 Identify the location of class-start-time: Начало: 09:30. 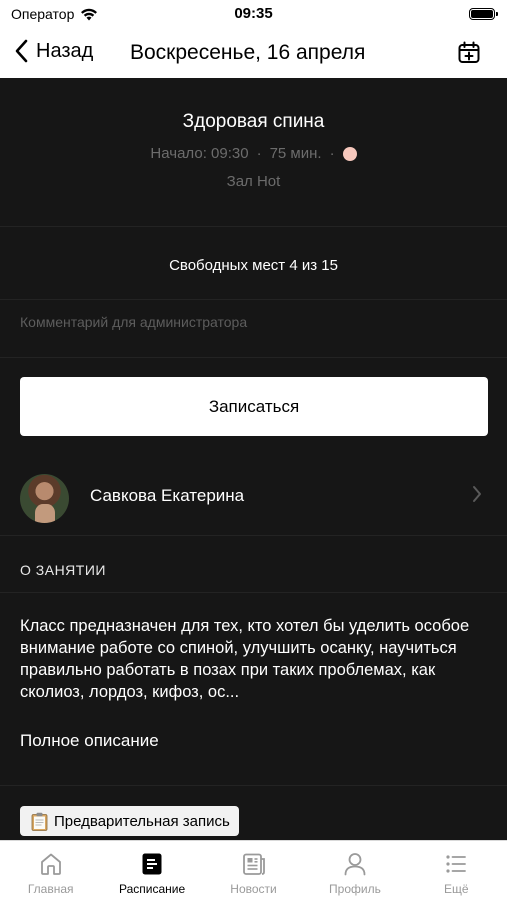
(199, 153).